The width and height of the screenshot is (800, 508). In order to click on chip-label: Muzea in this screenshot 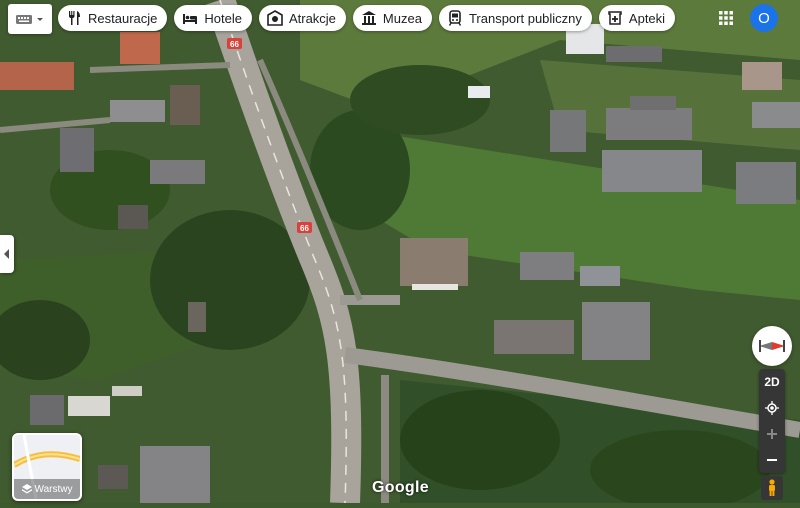, I will do `click(402, 18)`.